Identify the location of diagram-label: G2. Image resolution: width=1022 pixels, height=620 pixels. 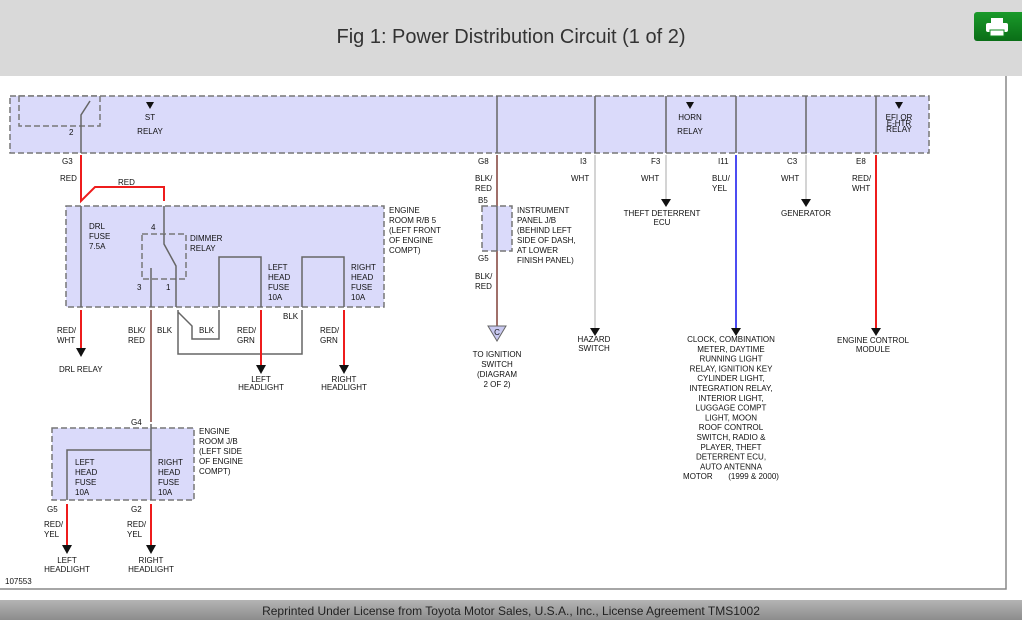
(136, 509).